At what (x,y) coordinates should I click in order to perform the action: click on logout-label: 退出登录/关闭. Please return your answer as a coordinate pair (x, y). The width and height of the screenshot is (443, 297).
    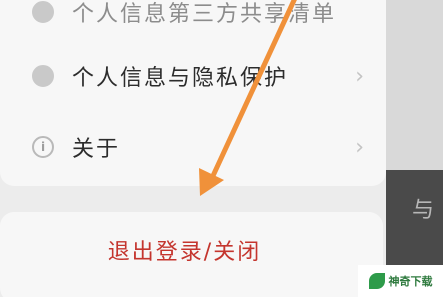
    Looking at the image, I should click on (184, 252).